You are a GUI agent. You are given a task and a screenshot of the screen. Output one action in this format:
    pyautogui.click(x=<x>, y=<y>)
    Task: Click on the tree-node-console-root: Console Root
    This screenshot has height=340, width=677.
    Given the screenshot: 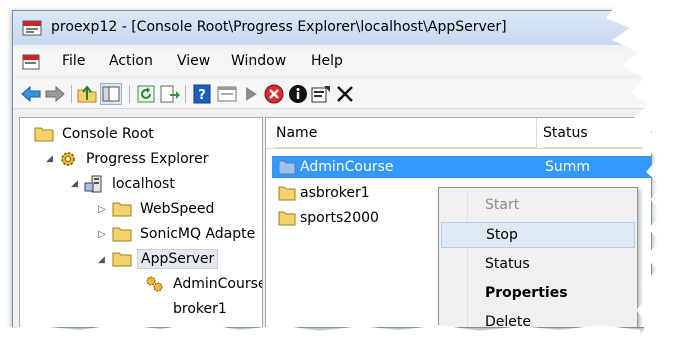 What is the action you would take?
    pyautogui.click(x=95, y=134)
    